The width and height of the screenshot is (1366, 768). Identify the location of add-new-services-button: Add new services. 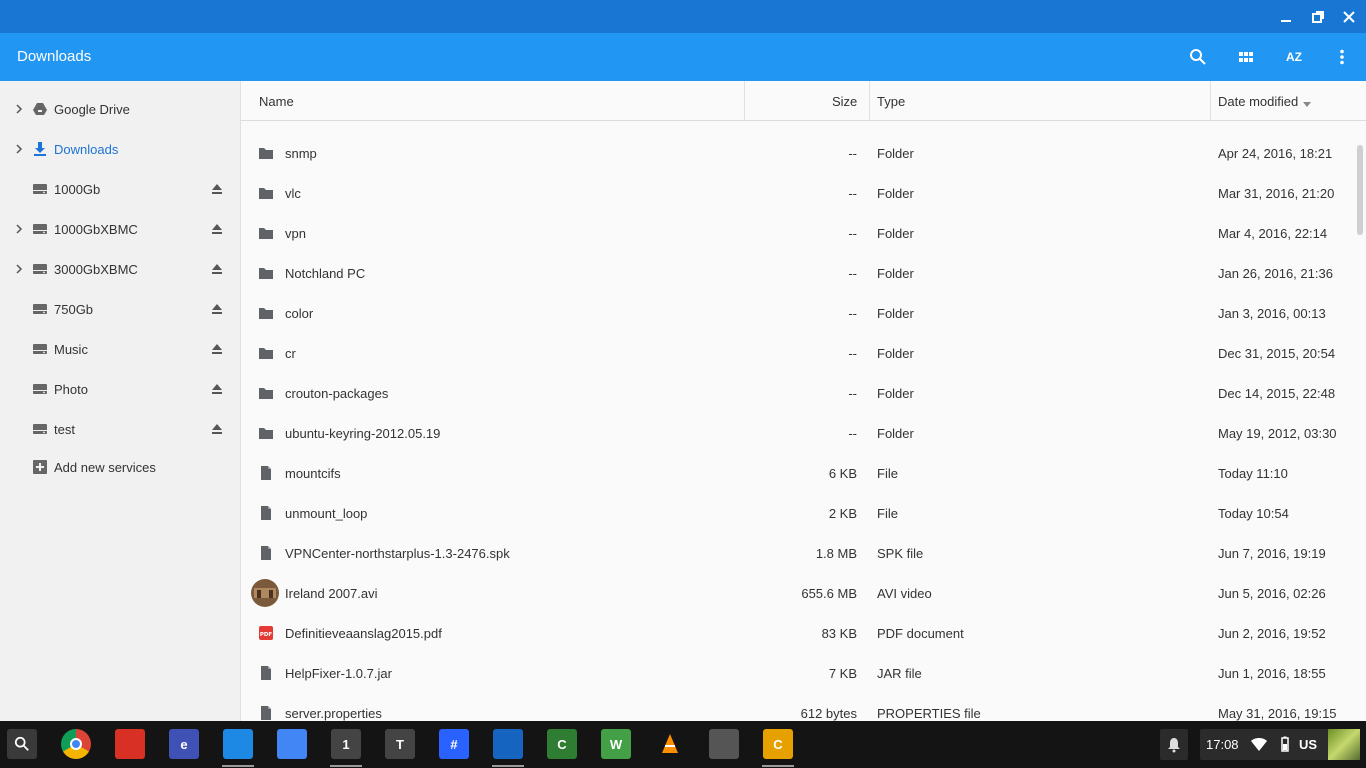
(120, 467).